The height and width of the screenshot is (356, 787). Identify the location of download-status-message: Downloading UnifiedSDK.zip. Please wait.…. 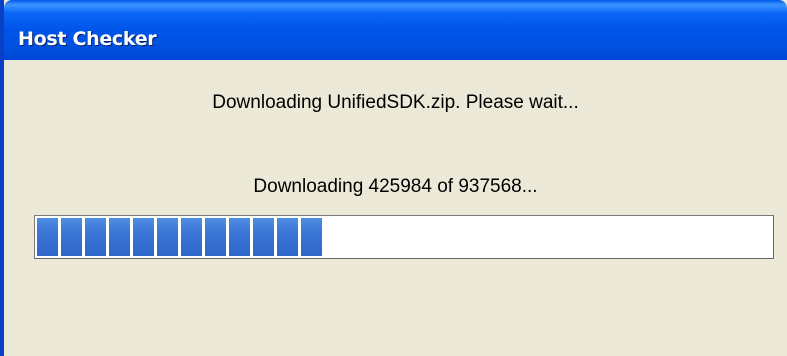
(395, 102).